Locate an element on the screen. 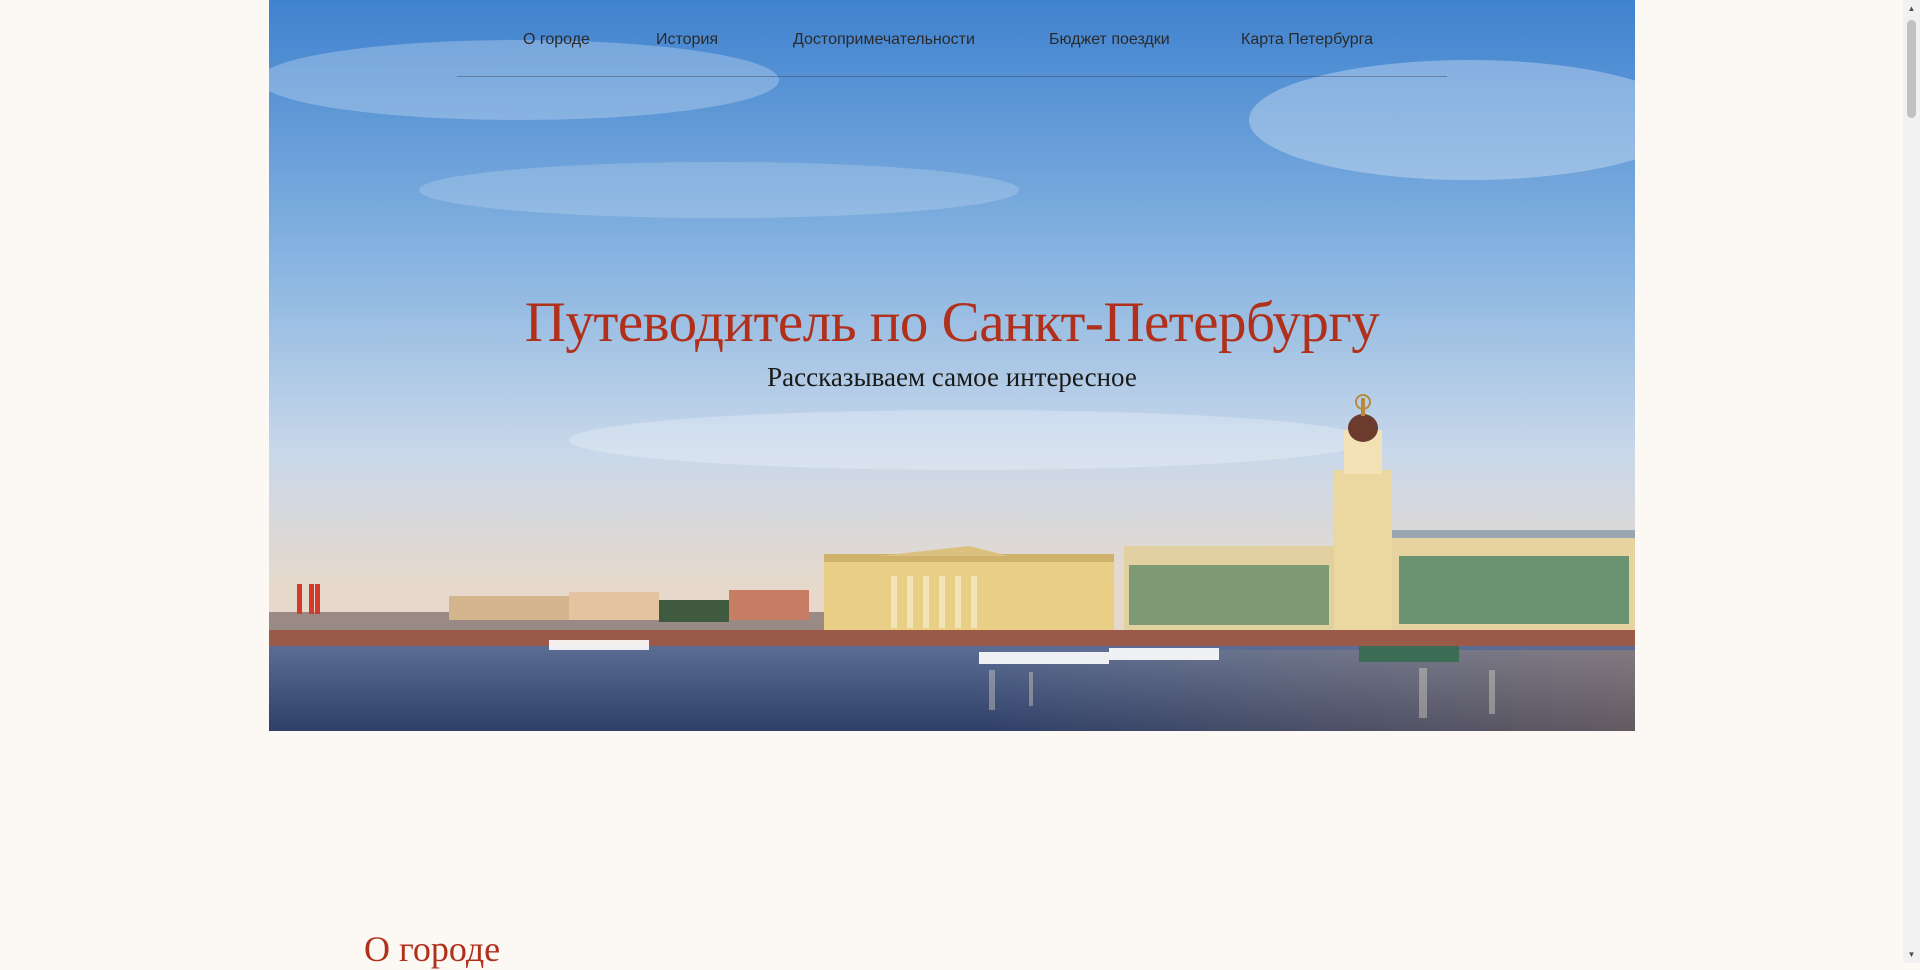 The image size is (1920, 970). scroll-down-arrow-icon: ▼ is located at coordinates (1911, 954).